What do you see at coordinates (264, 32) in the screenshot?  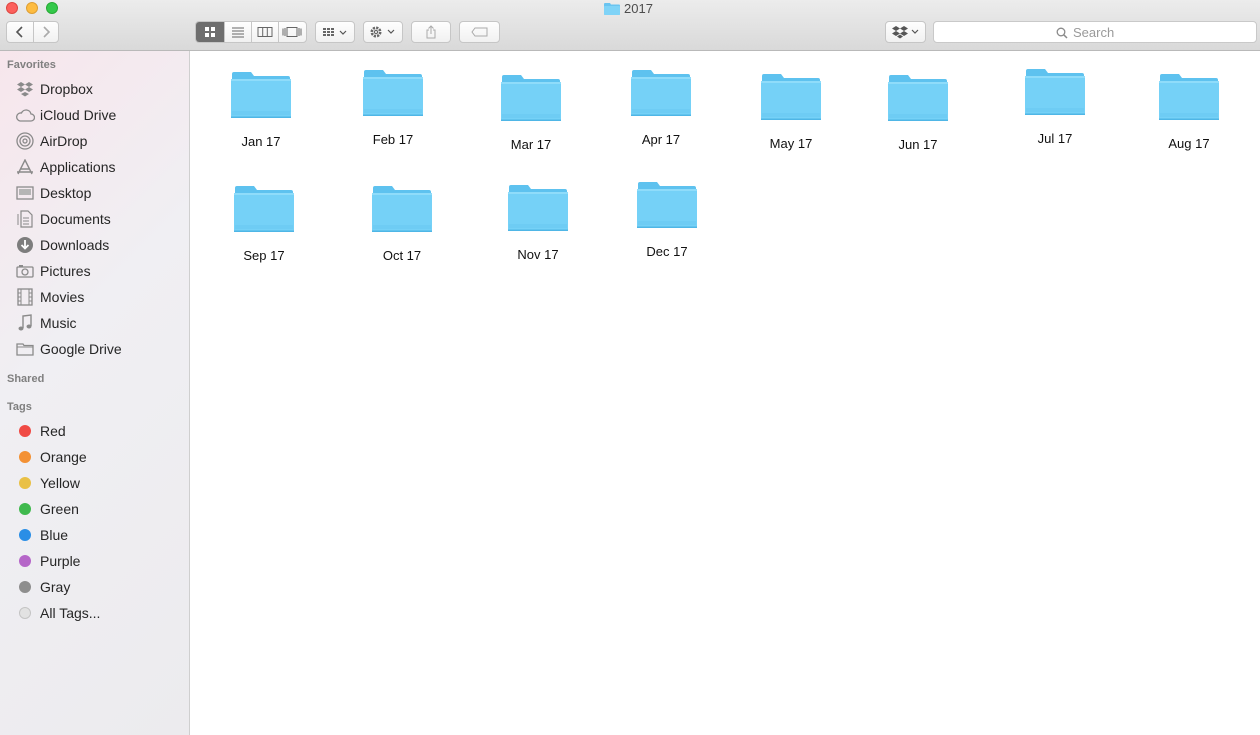 I see `column-view-button` at bounding box center [264, 32].